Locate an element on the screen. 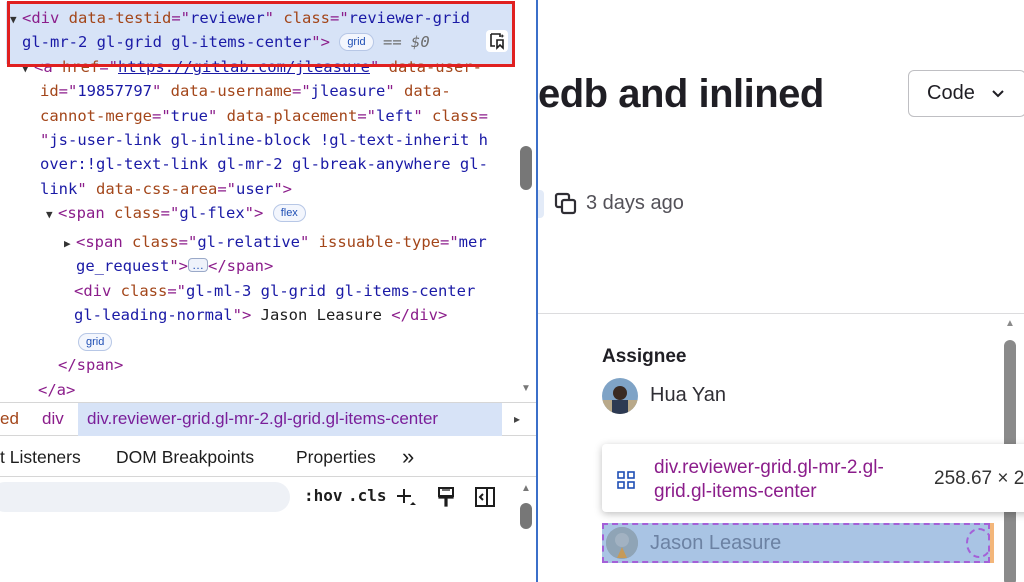 This screenshot has height=582, width=1024. code-token: id is located at coordinates (49, 91).